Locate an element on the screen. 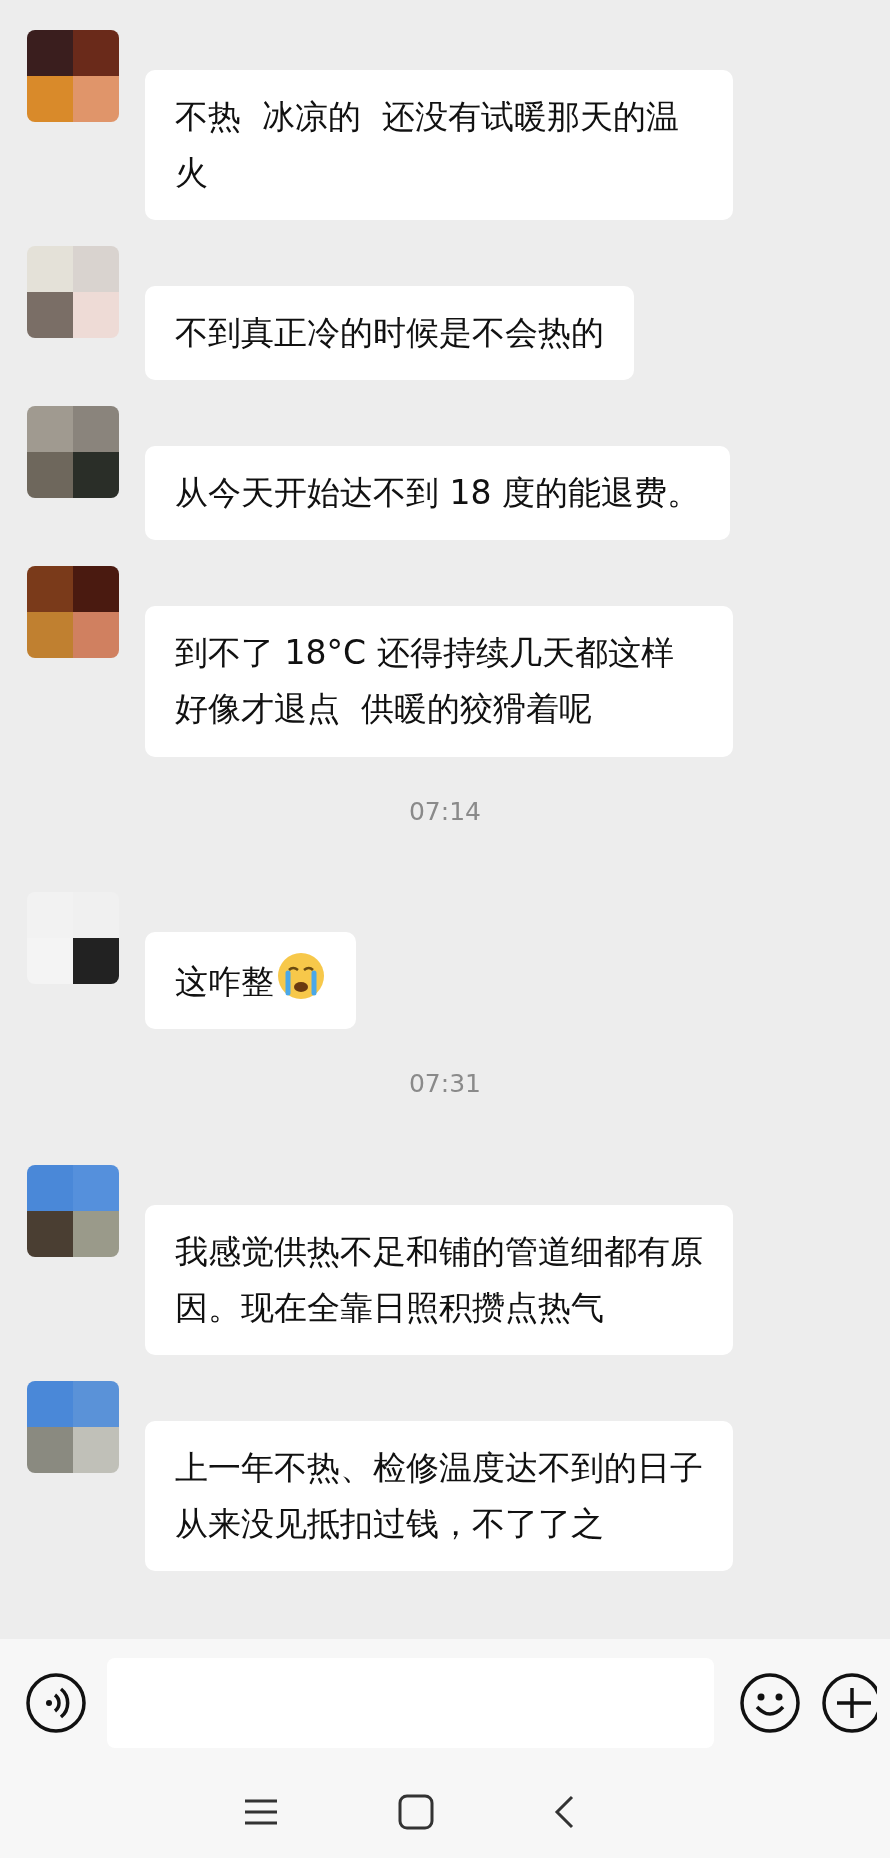 The image size is (890, 1858). message-bubble: 不到真正冷的时候是不会热的 is located at coordinates (389, 333).